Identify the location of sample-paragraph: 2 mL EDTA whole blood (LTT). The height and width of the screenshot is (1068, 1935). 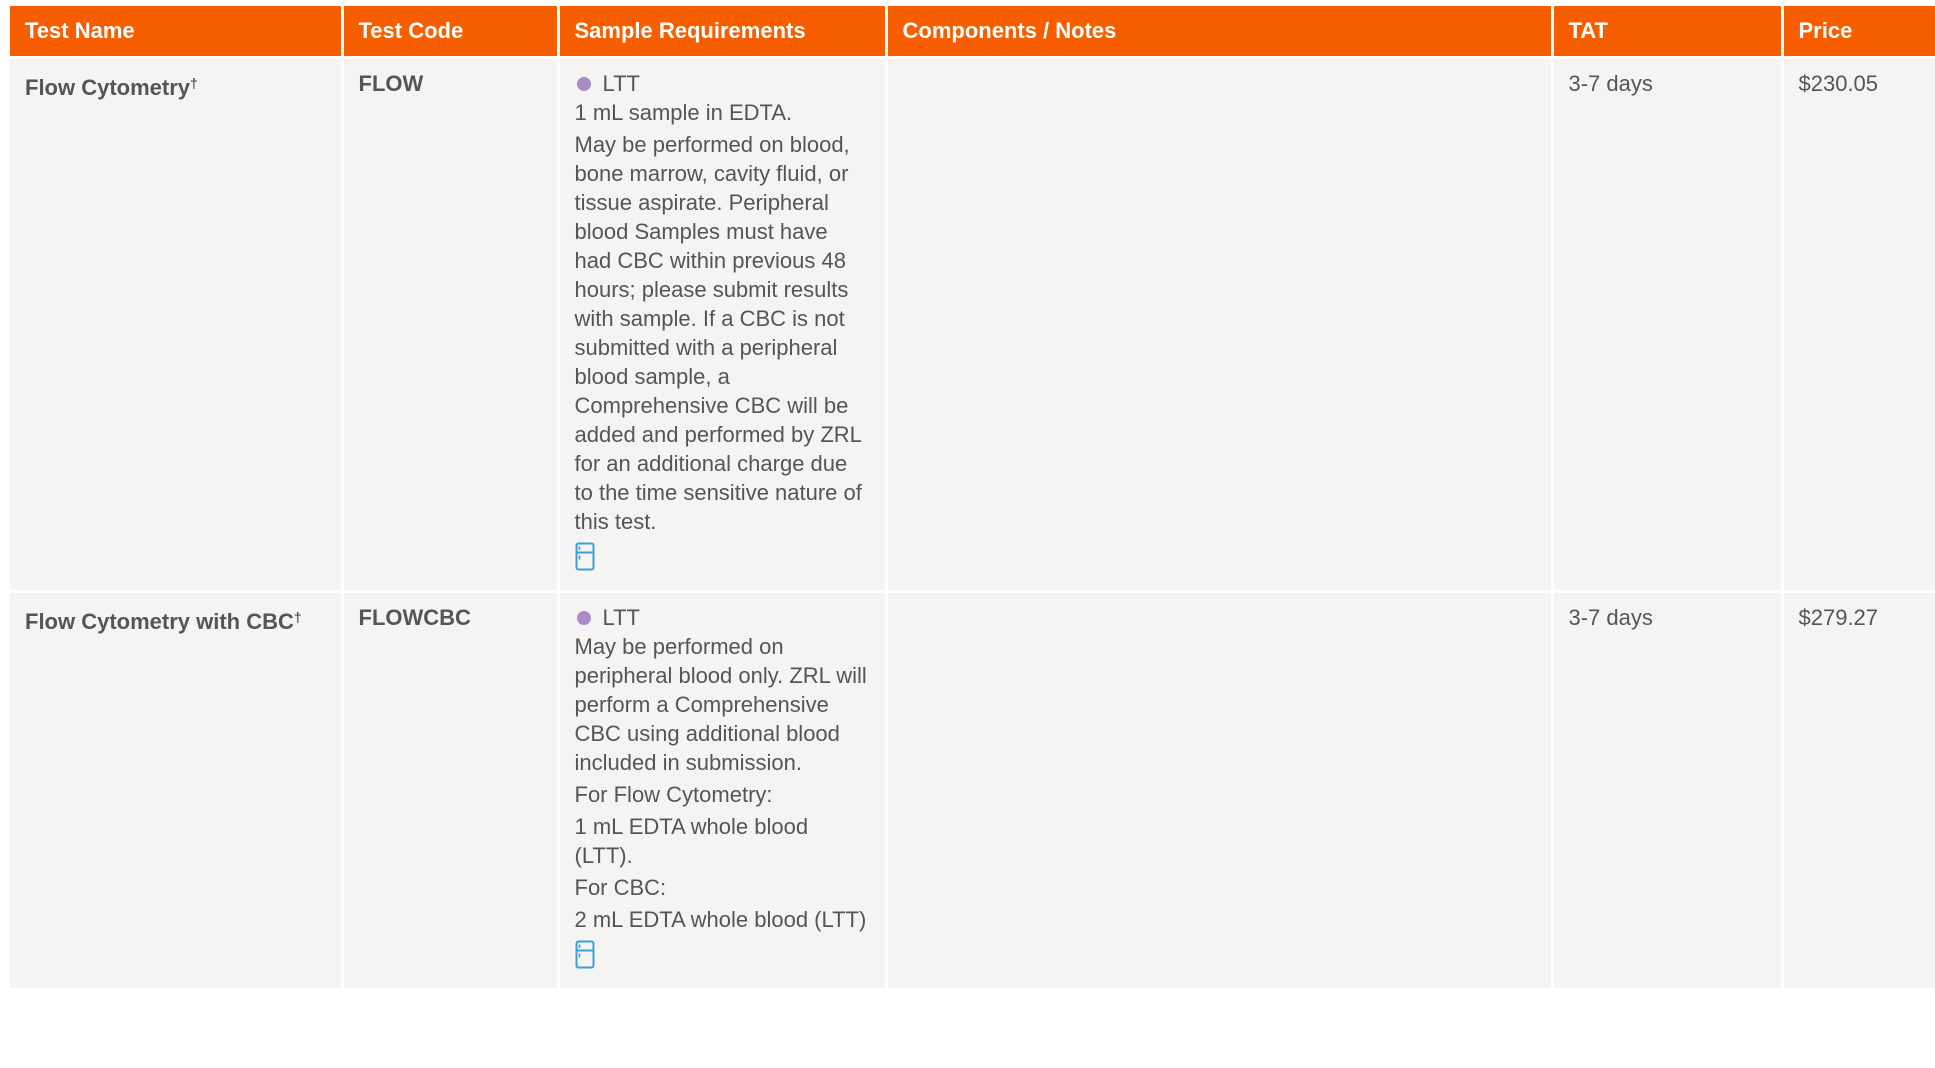
(720, 919).